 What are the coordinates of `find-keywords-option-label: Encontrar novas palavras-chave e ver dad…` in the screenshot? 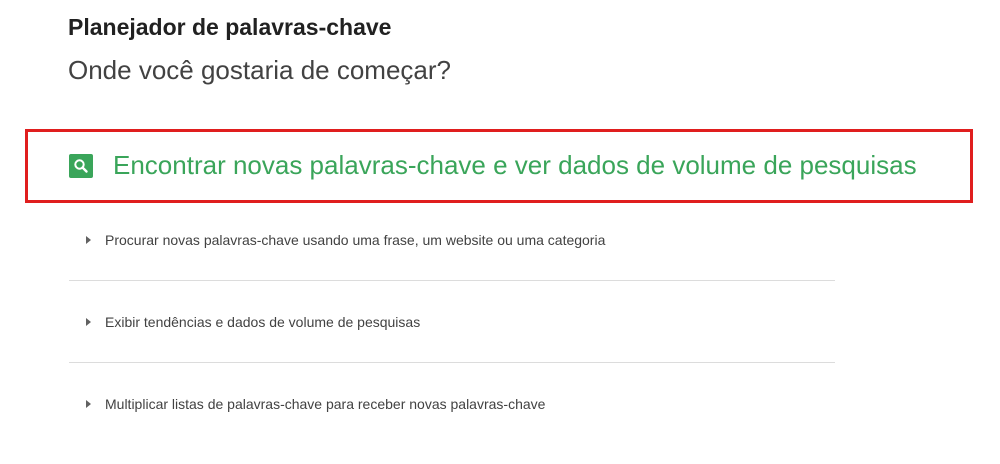 It's located at (515, 165).